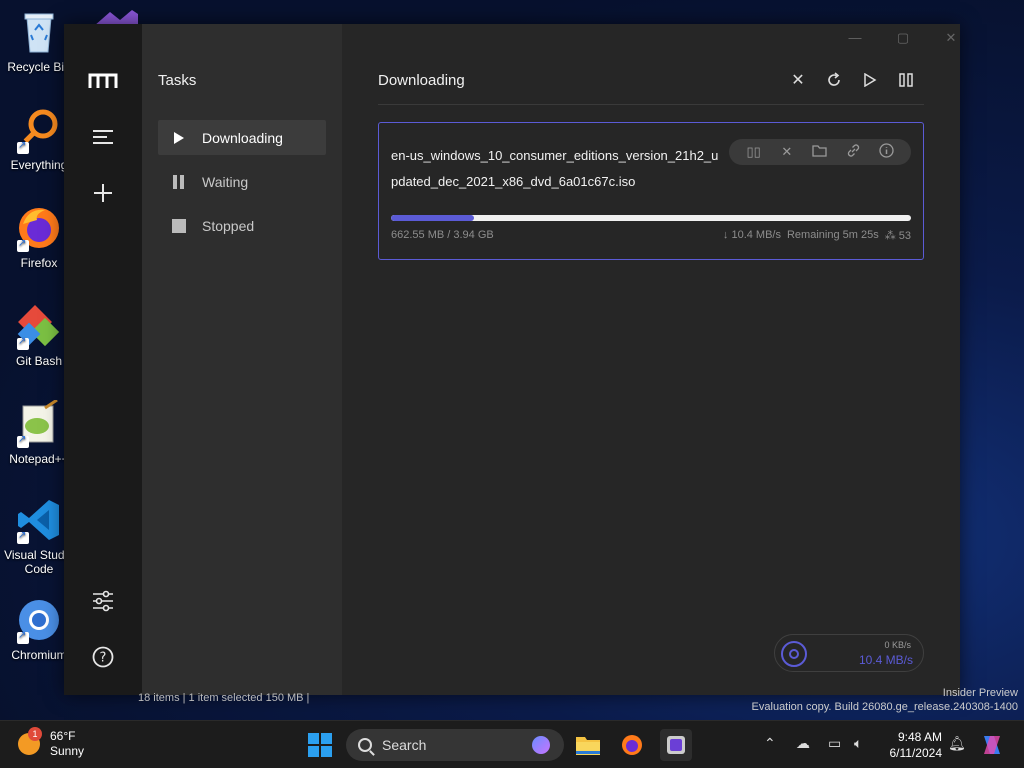 The width and height of the screenshot is (1024, 768). Describe the element at coordinates (911, 745) in the screenshot. I see `clock: 9:48 AM 6/11/2024` at that location.